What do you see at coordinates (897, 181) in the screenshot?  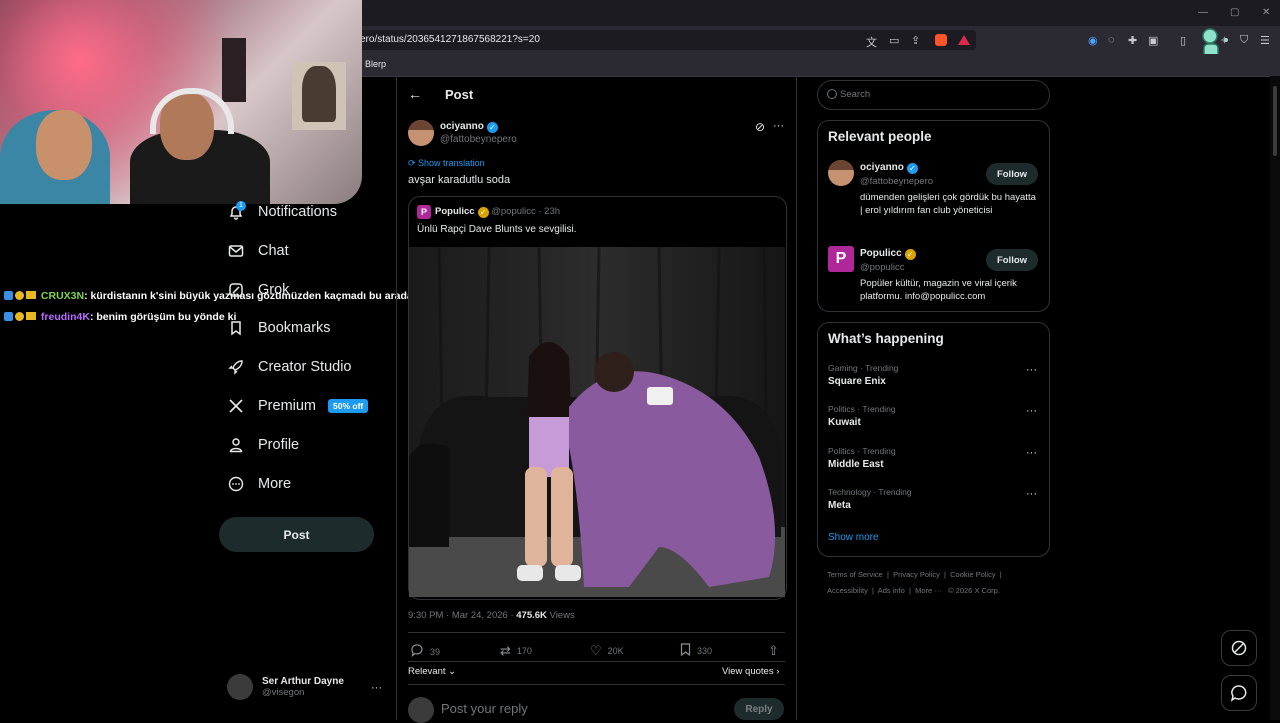 I see `person-handle: @fattobeynepero` at bounding box center [897, 181].